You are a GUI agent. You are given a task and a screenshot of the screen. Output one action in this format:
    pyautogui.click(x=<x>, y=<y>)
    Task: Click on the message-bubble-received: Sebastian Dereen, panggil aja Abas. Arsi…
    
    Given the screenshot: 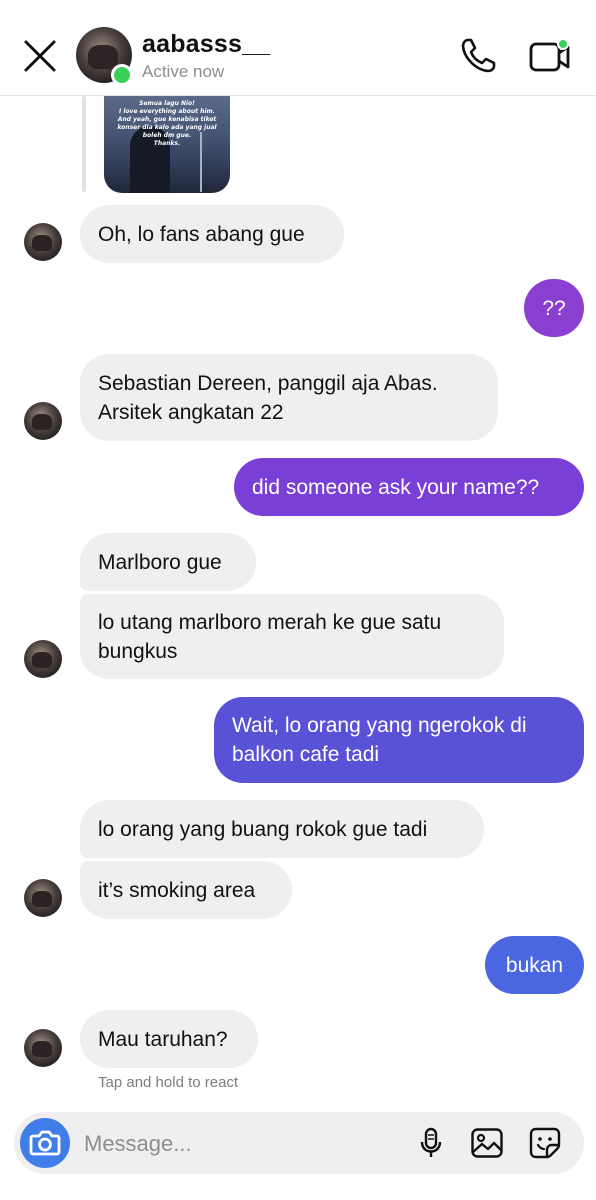 What is the action you would take?
    pyautogui.click(x=289, y=397)
    